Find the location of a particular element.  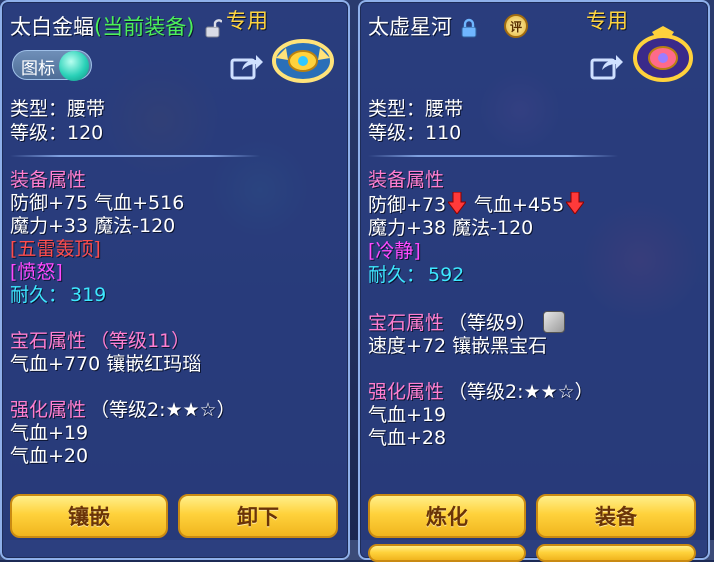

equip-button: 装备 is located at coordinates (616, 516).